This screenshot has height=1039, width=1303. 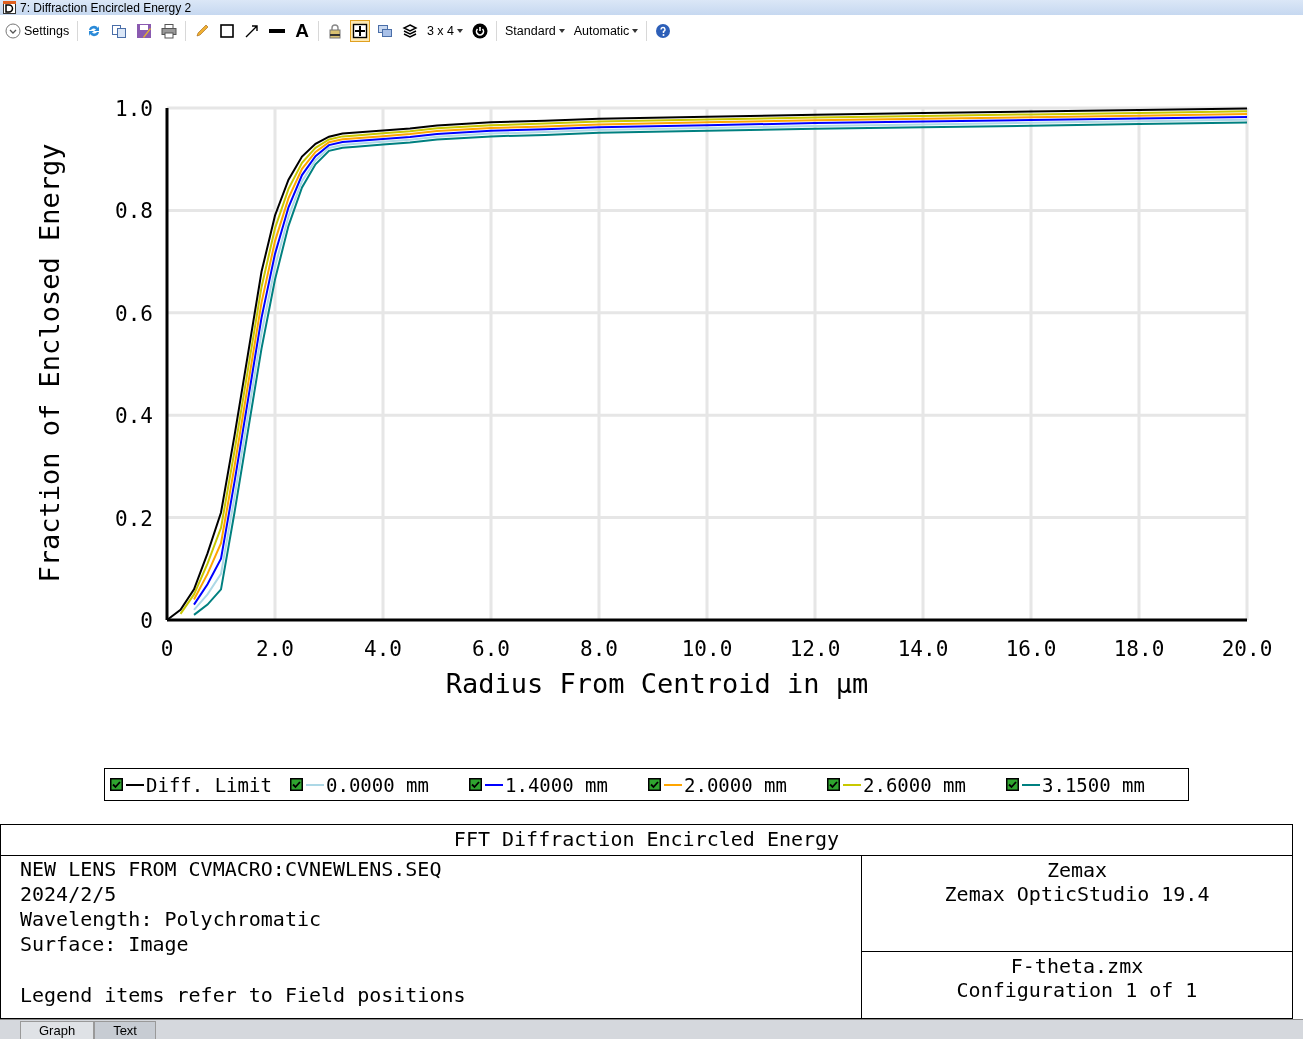 I want to click on legend-label: 2.0000 mm, so click(x=735, y=784).